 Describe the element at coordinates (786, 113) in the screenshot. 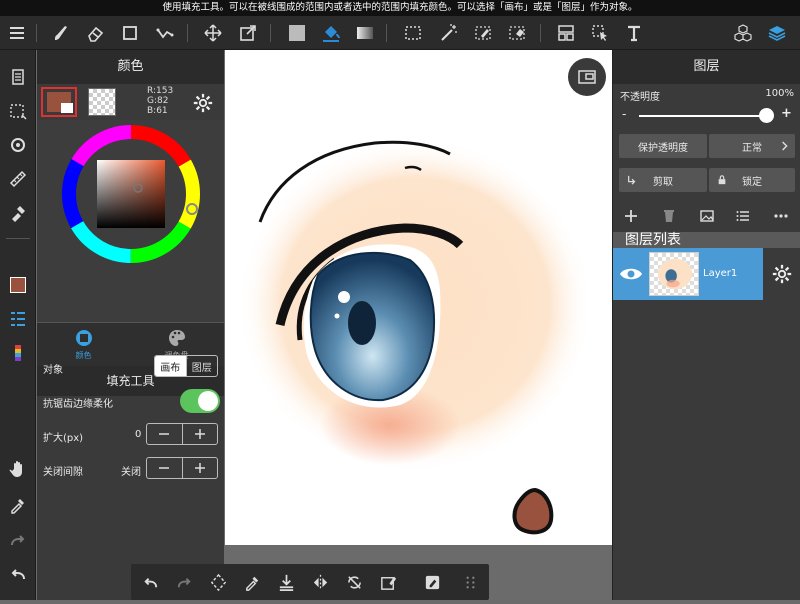

I see `opacity-increase-button: +` at that location.